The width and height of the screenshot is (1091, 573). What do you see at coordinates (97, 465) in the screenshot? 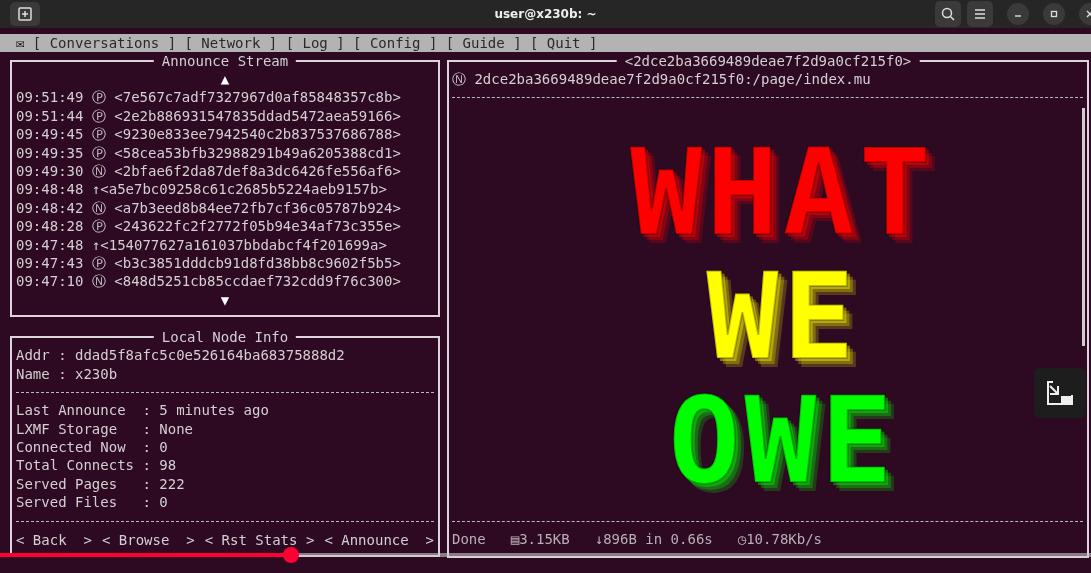
I see `stat-line: Total Connects : 98` at bounding box center [97, 465].